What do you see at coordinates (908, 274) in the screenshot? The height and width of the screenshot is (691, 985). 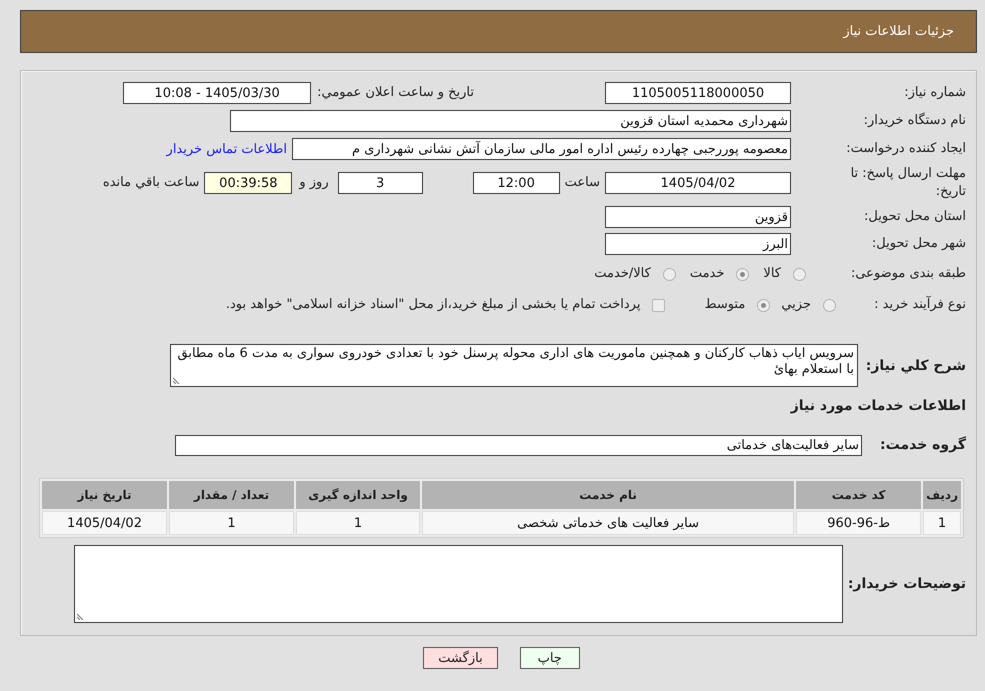 I see `field-label: طبقه بندی موضوعی:` at bounding box center [908, 274].